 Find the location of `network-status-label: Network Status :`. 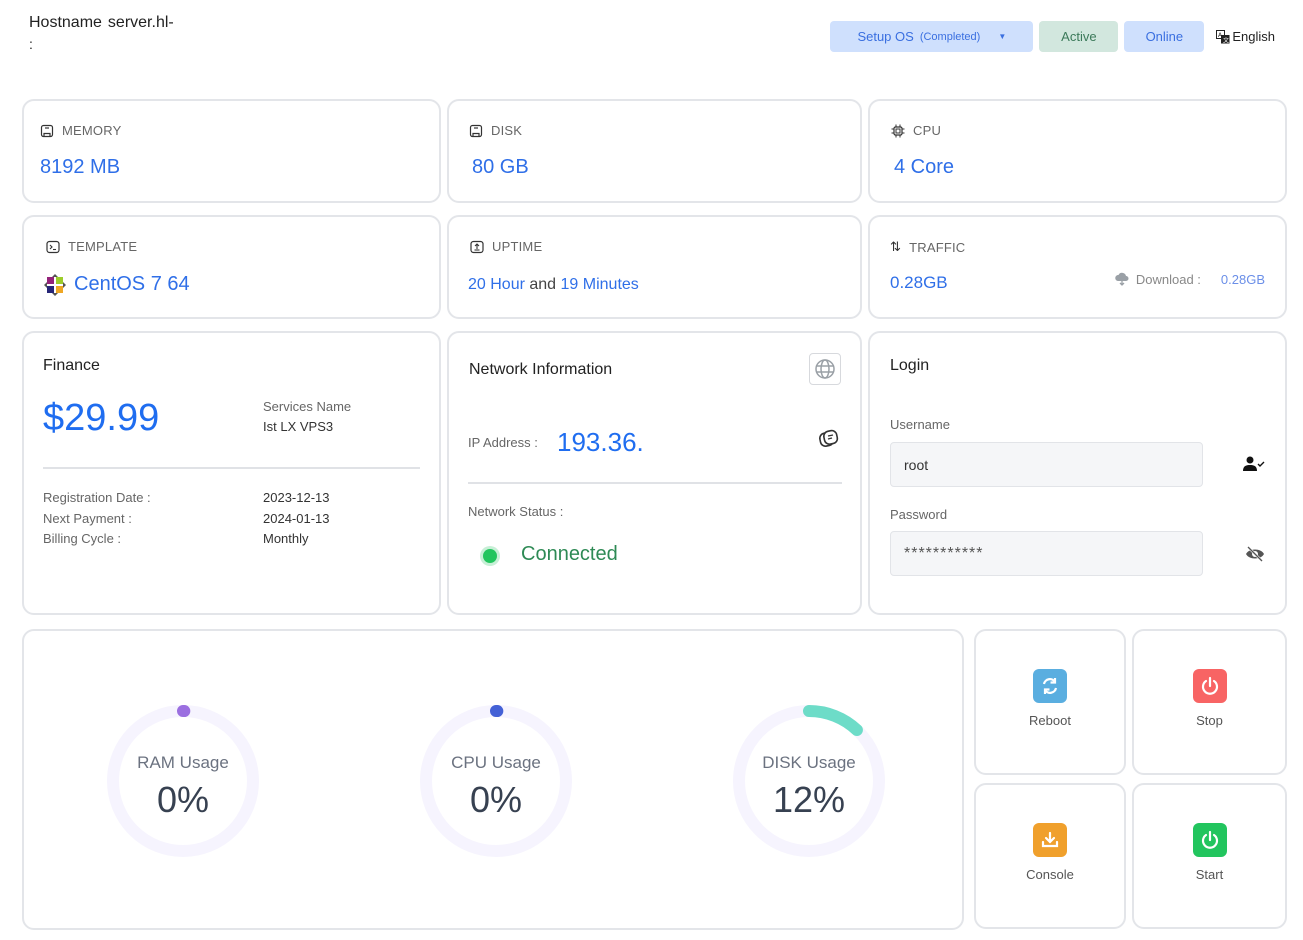

network-status-label: Network Status : is located at coordinates (516, 511).